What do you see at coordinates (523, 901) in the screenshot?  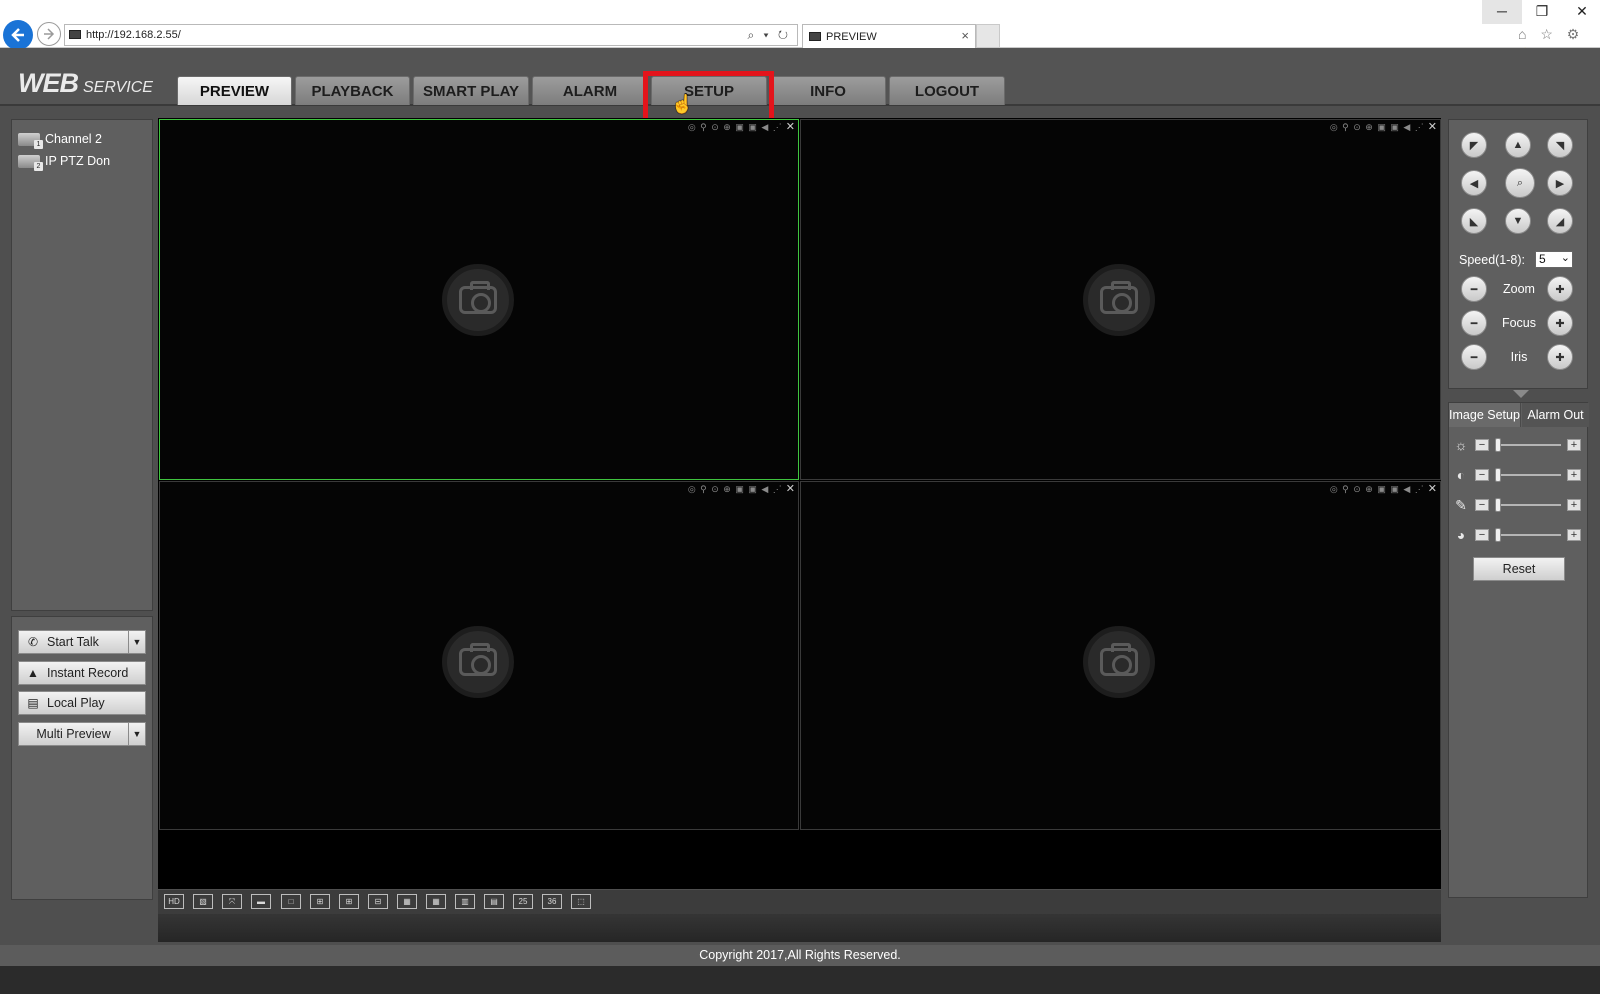 I see `layout-25-button: 25` at bounding box center [523, 901].